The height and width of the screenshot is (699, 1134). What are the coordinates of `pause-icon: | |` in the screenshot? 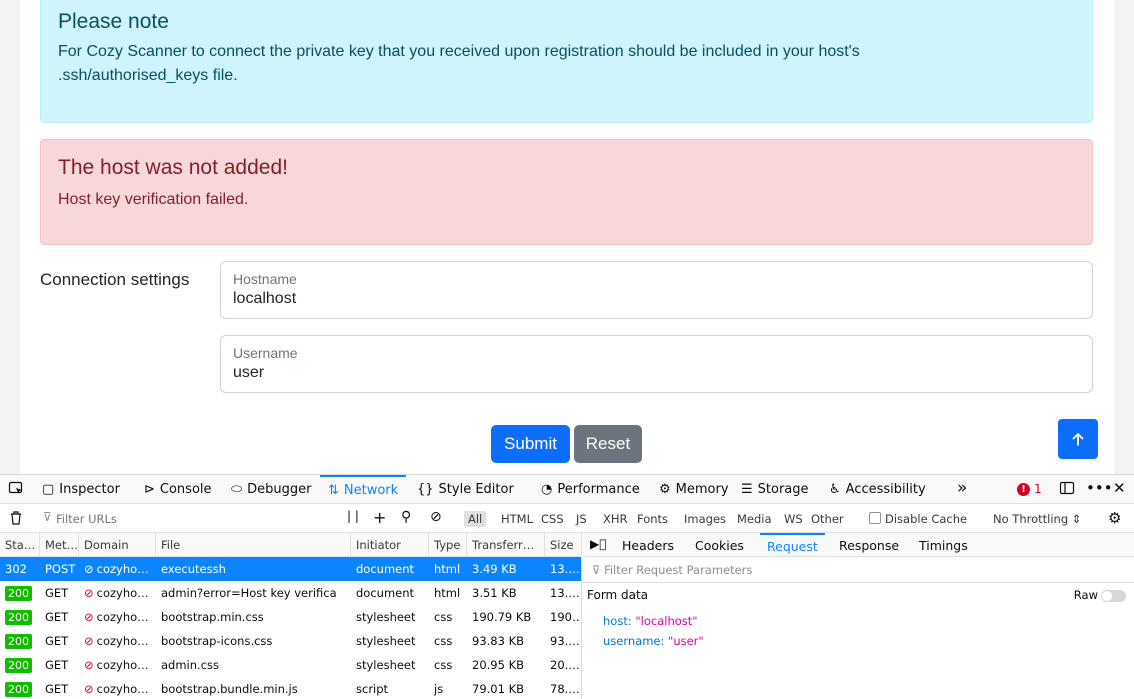 It's located at (353, 516).